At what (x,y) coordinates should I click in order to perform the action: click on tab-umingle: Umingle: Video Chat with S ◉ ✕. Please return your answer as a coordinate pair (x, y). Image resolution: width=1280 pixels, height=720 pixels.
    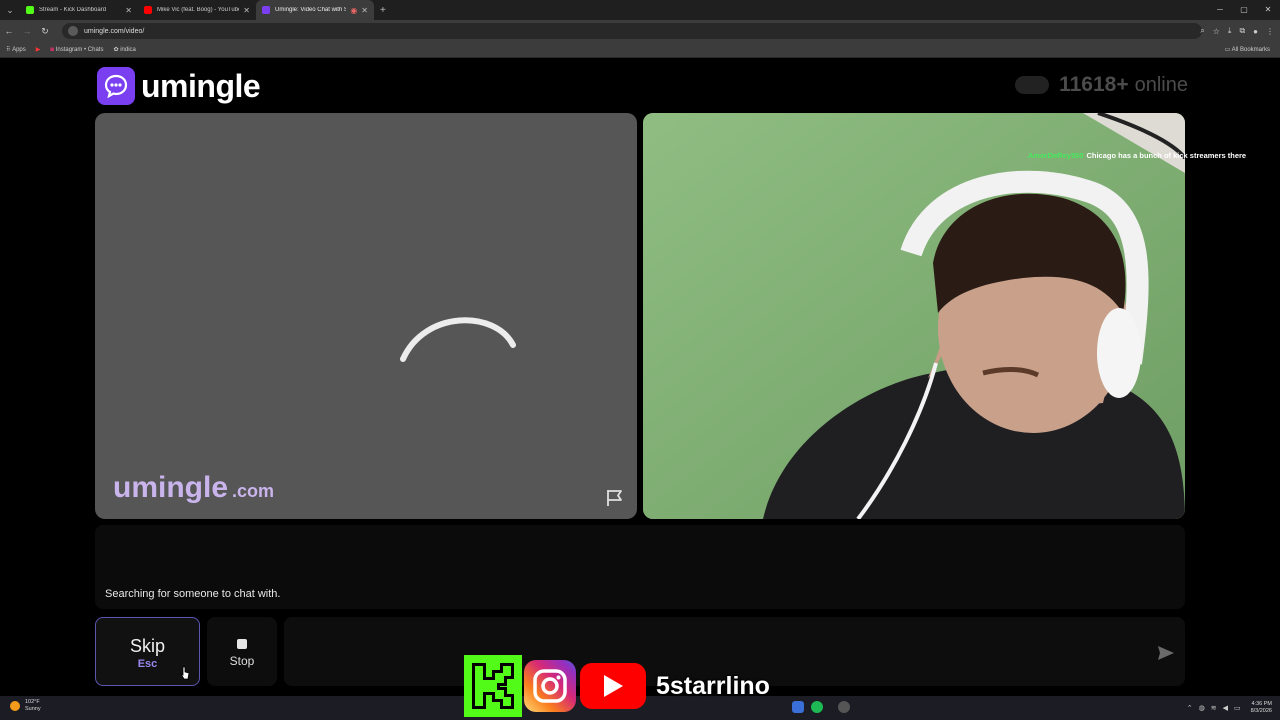
    Looking at the image, I should click on (315, 10).